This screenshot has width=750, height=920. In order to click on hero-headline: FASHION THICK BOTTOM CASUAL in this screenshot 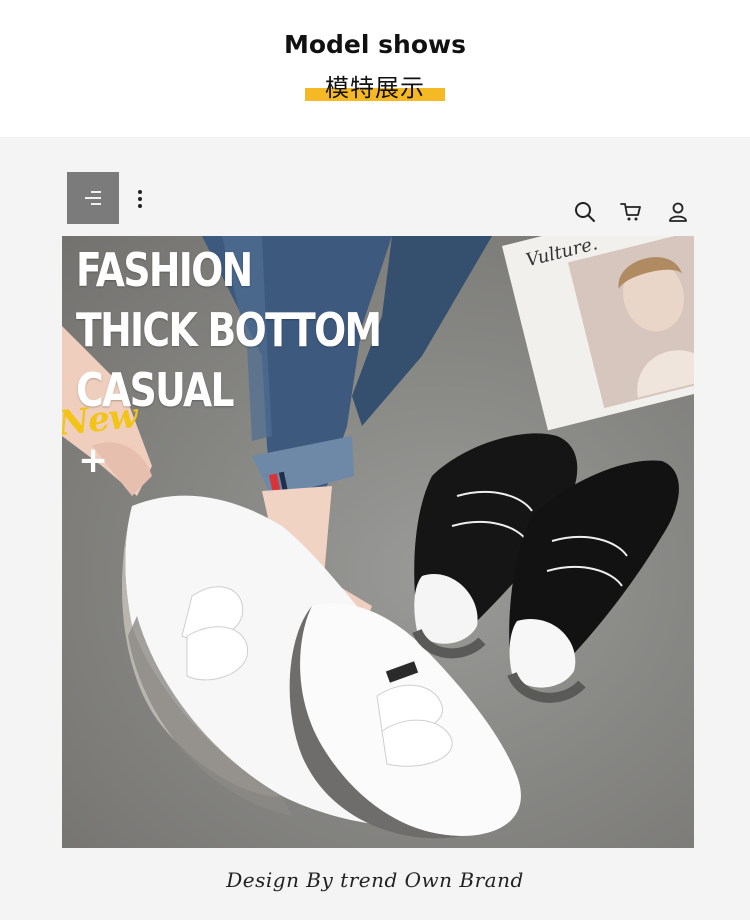, I will do `click(261, 330)`.